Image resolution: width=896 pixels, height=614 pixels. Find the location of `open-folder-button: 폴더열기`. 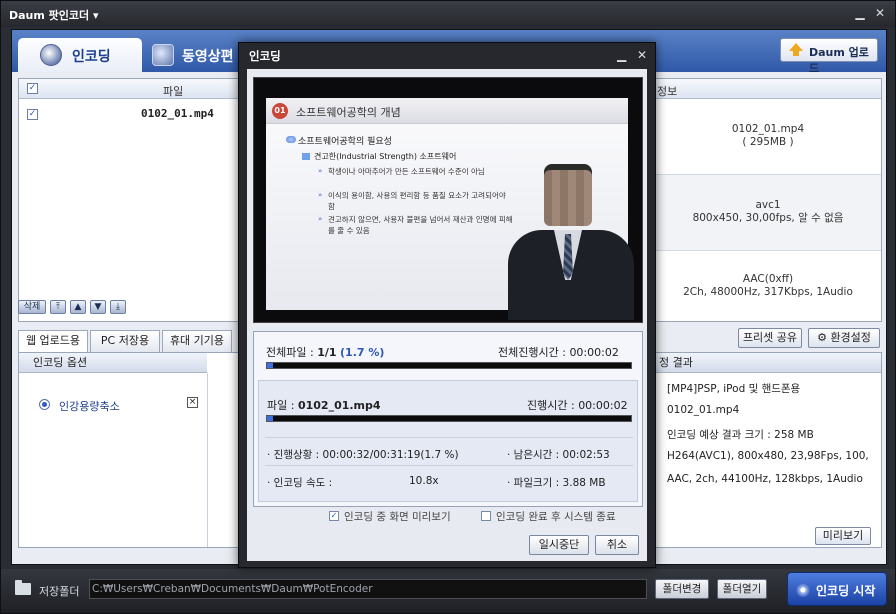

open-folder-button: 폴더열기 is located at coordinates (742, 589).